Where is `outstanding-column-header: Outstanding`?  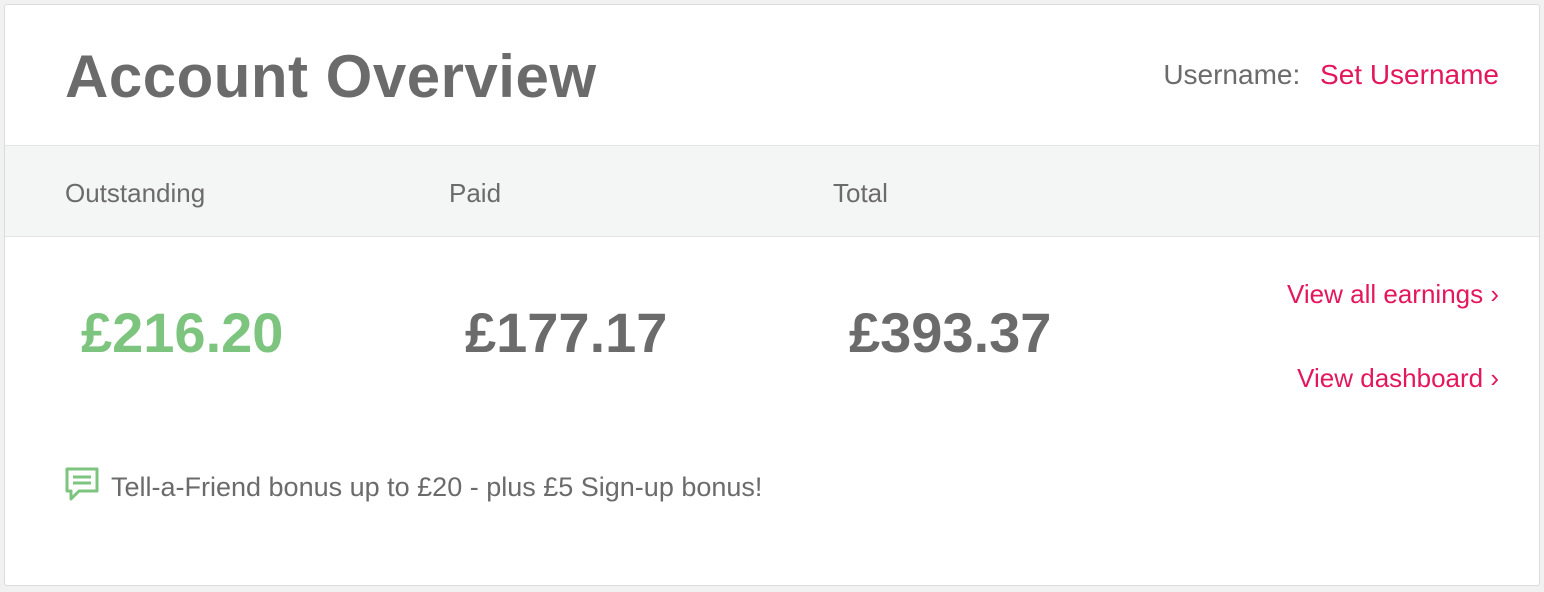 outstanding-column-header: Outstanding is located at coordinates (135, 193).